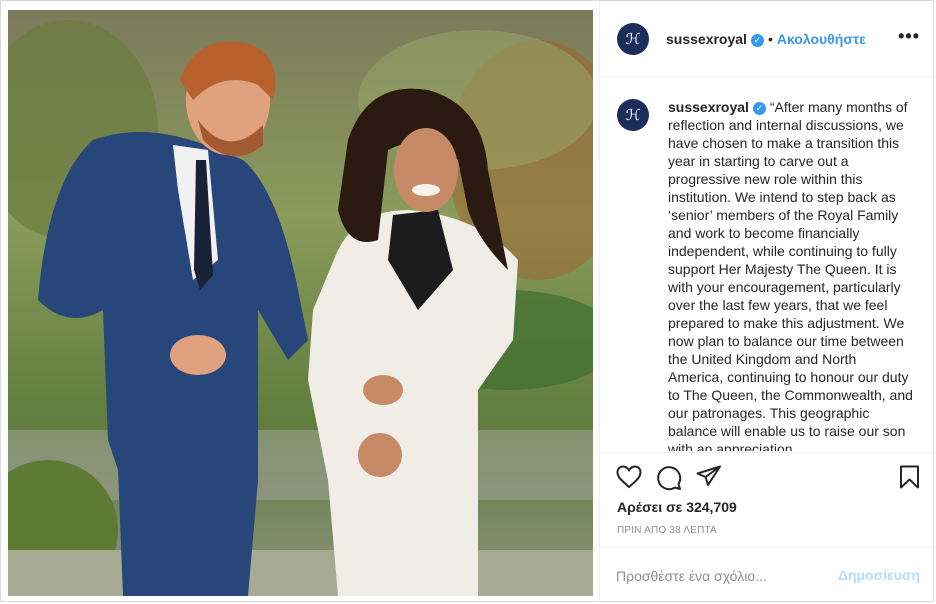  Describe the element at coordinates (709, 477) in the screenshot. I see `send-icon` at that location.